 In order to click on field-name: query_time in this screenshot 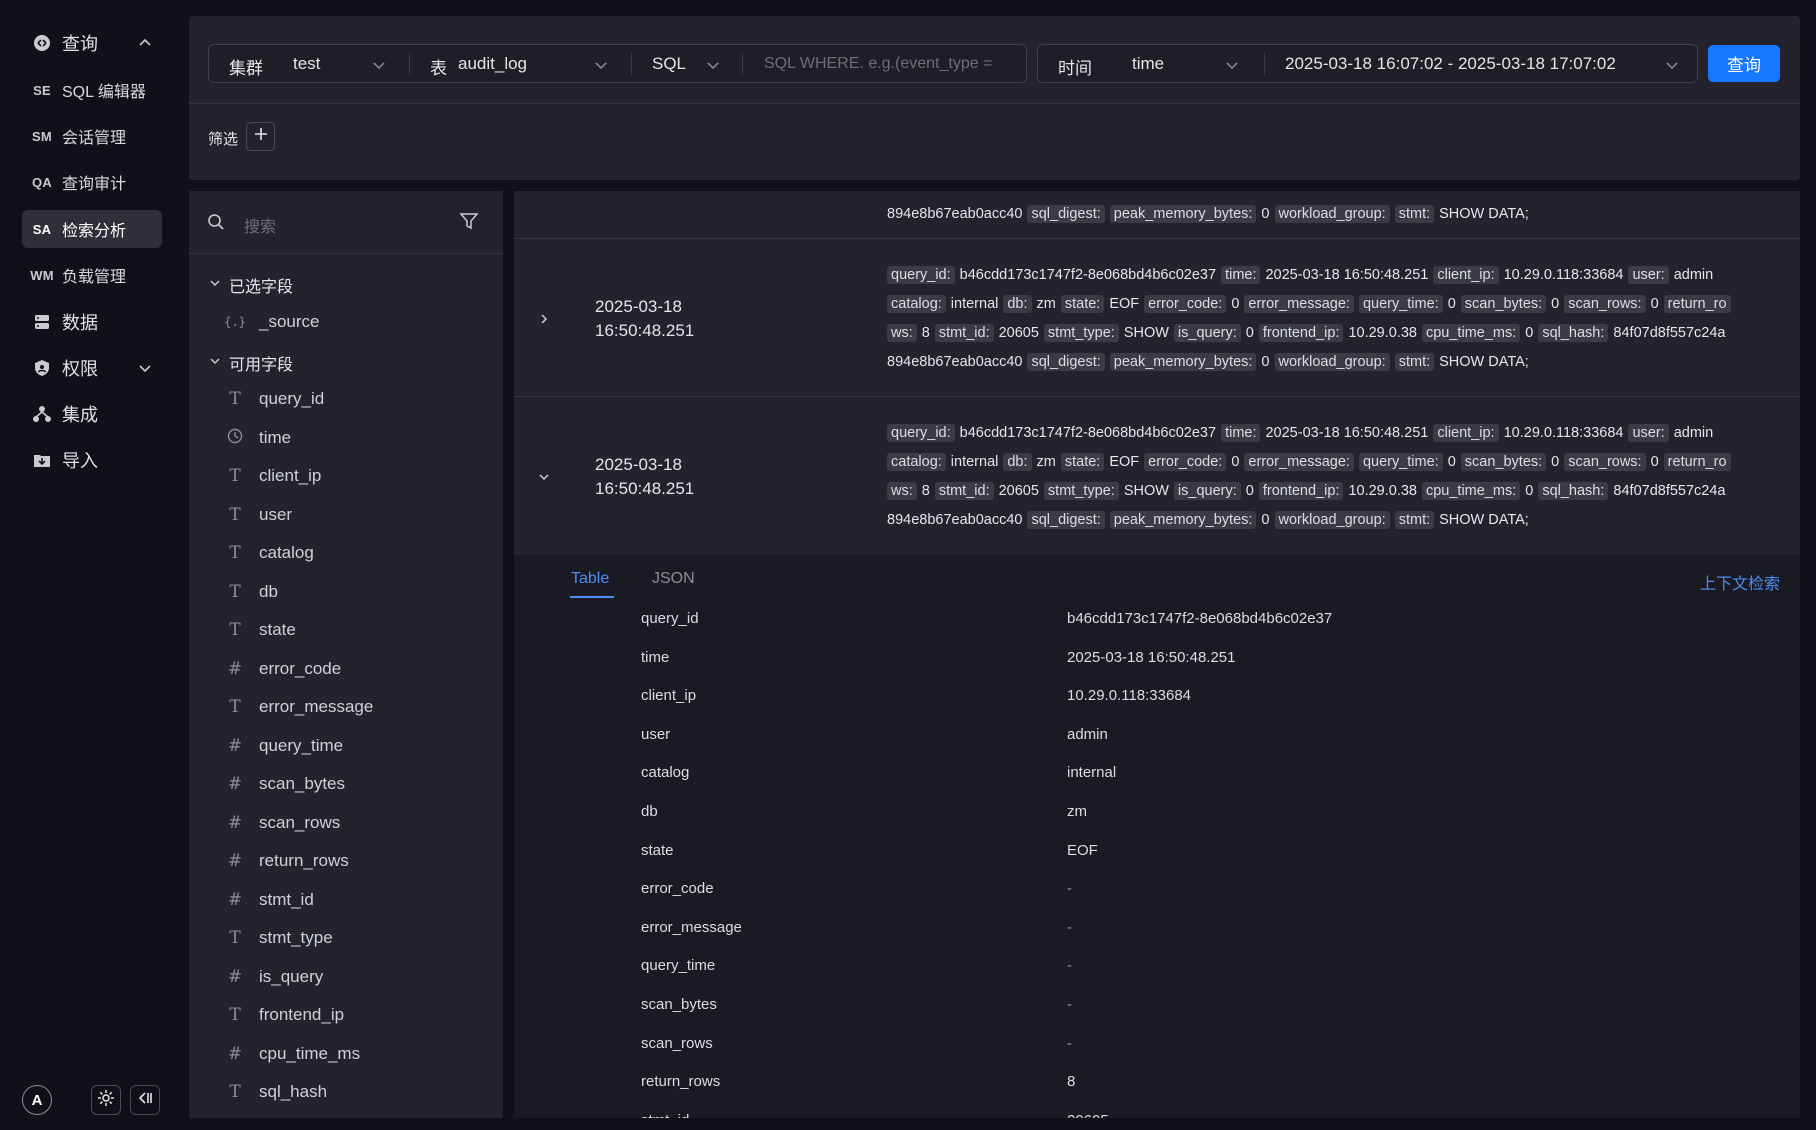, I will do `click(301, 745)`.